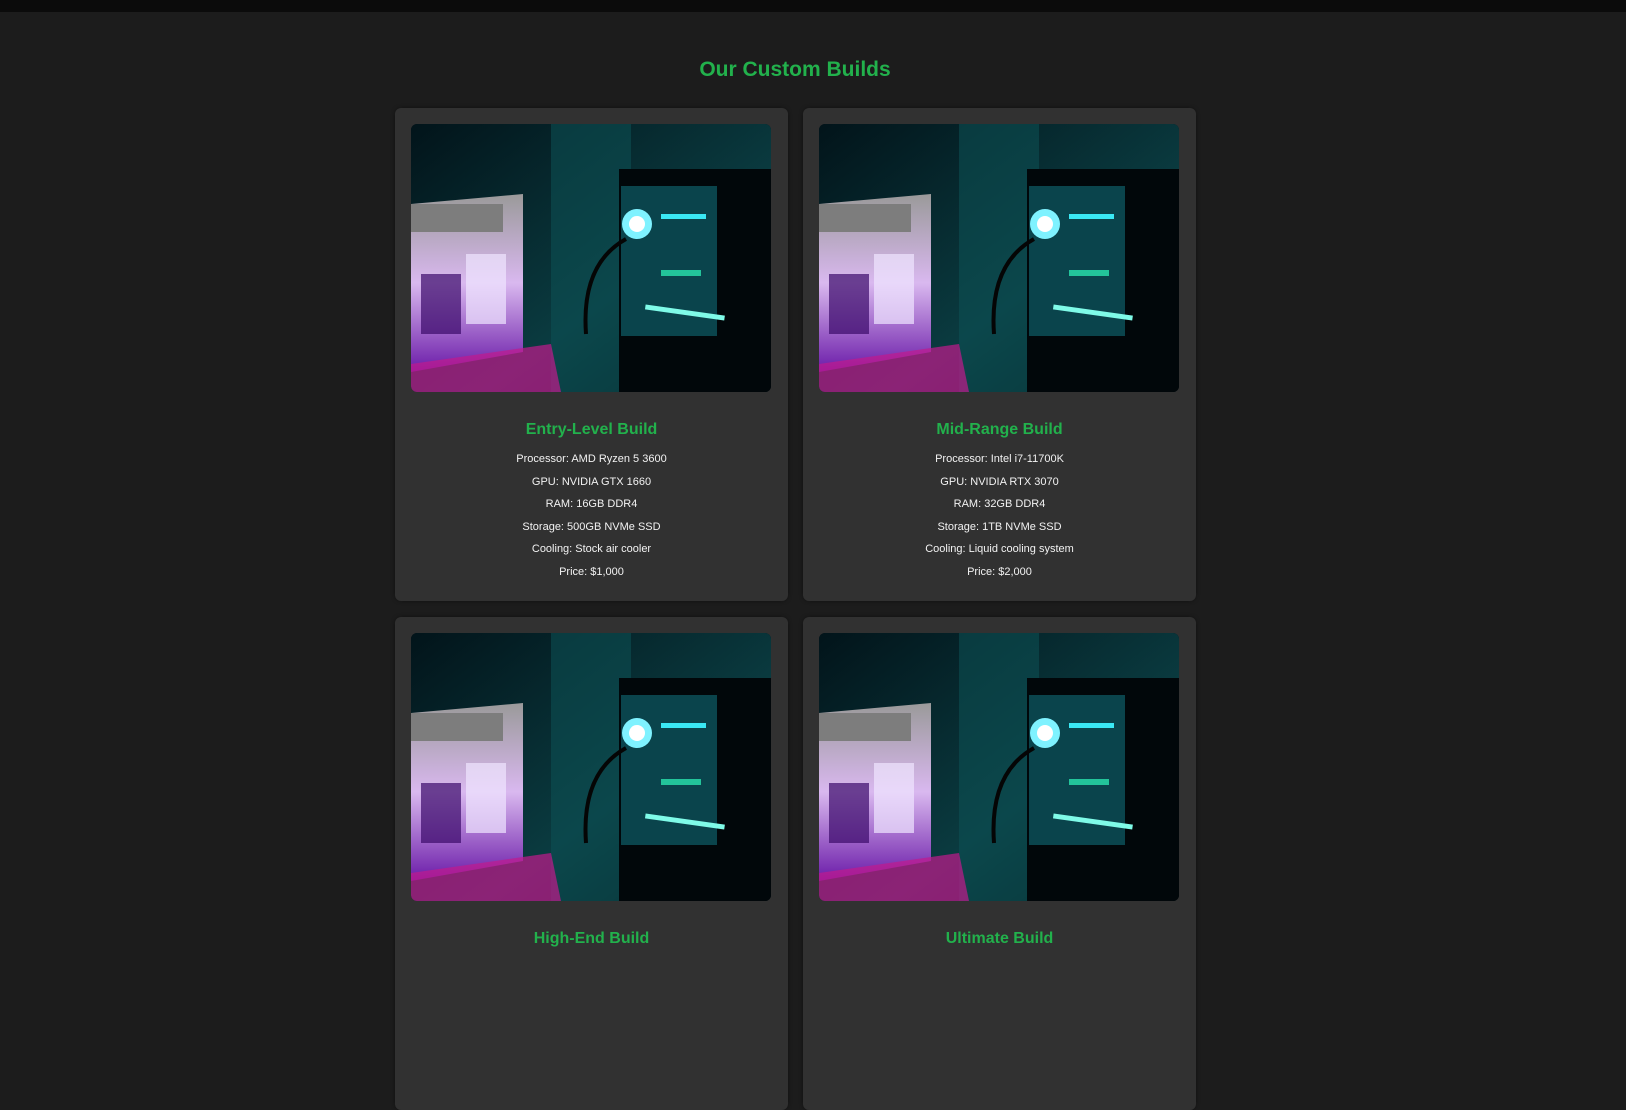 This screenshot has width=1626, height=1110. Describe the element at coordinates (591, 429) in the screenshot. I see `build-title: Entry-Level Build` at that location.